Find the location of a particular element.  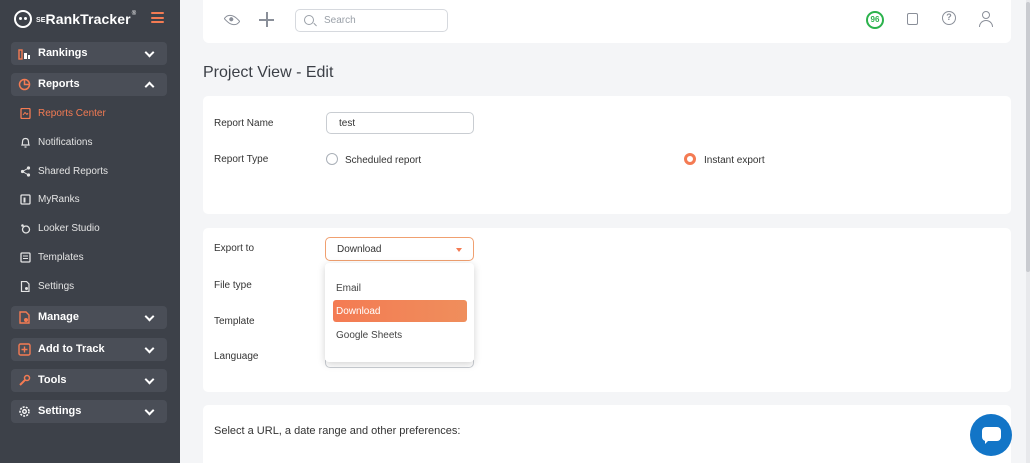

page-title: Project View - Edit is located at coordinates (268, 72).